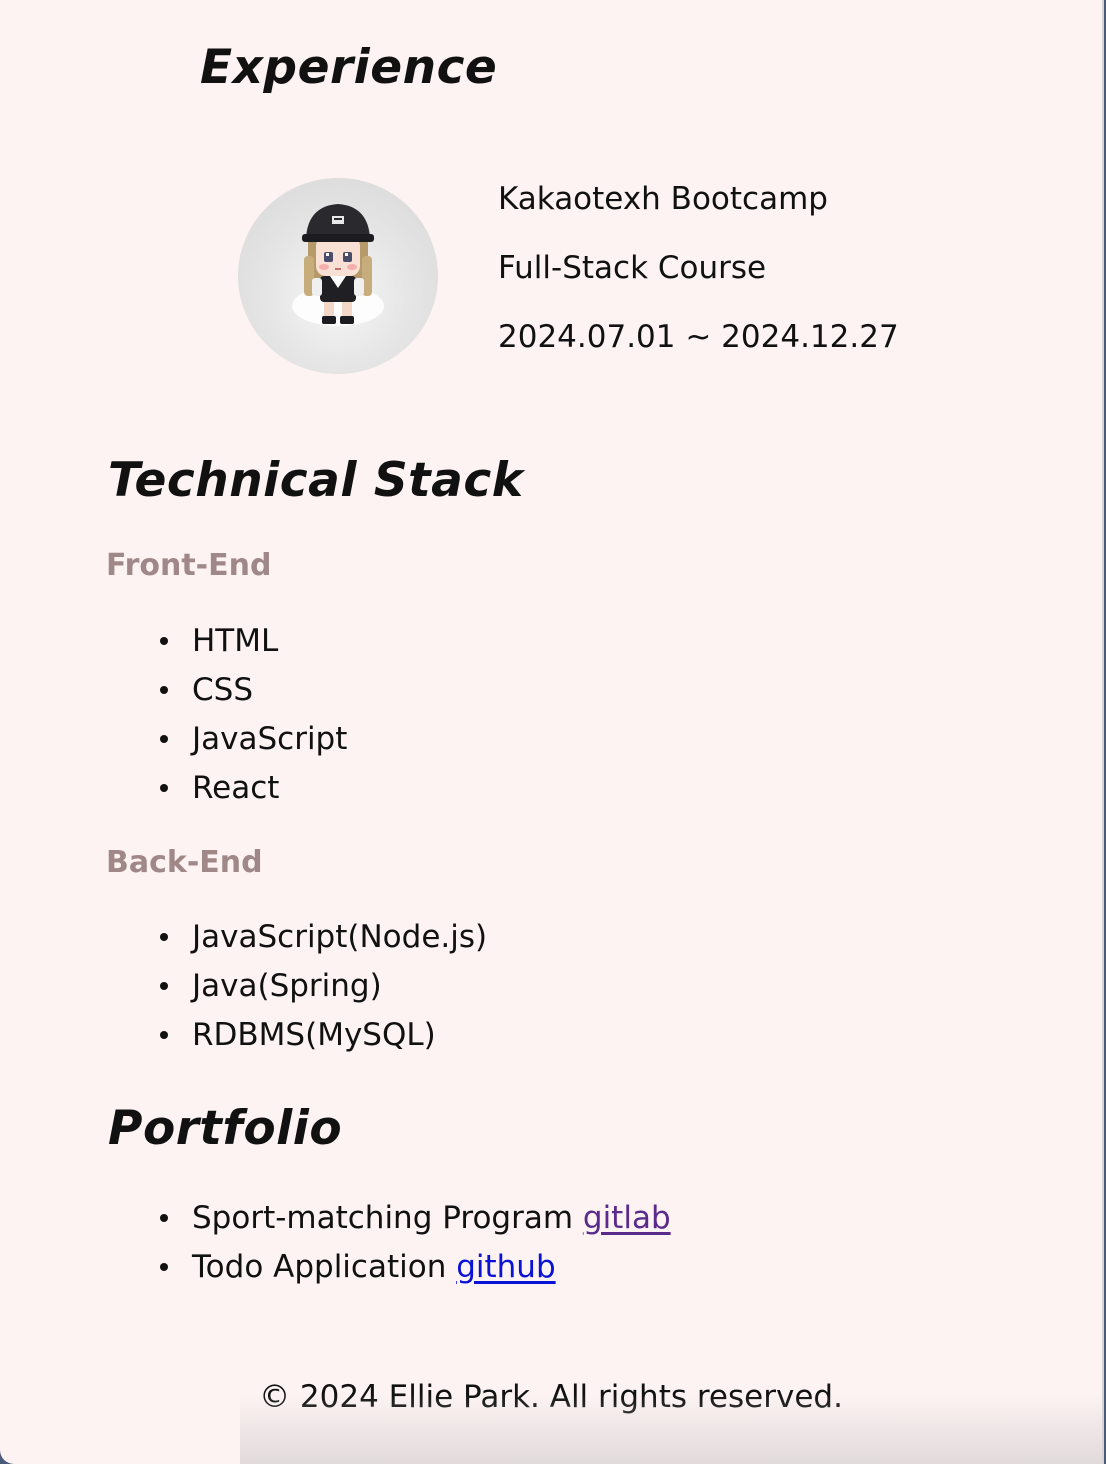 The height and width of the screenshot is (1464, 1106). What do you see at coordinates (314, 1035) in the screenshot?
I see `list-item-label: RDBMS(MySQL)` at bounding box center [314, 1035].